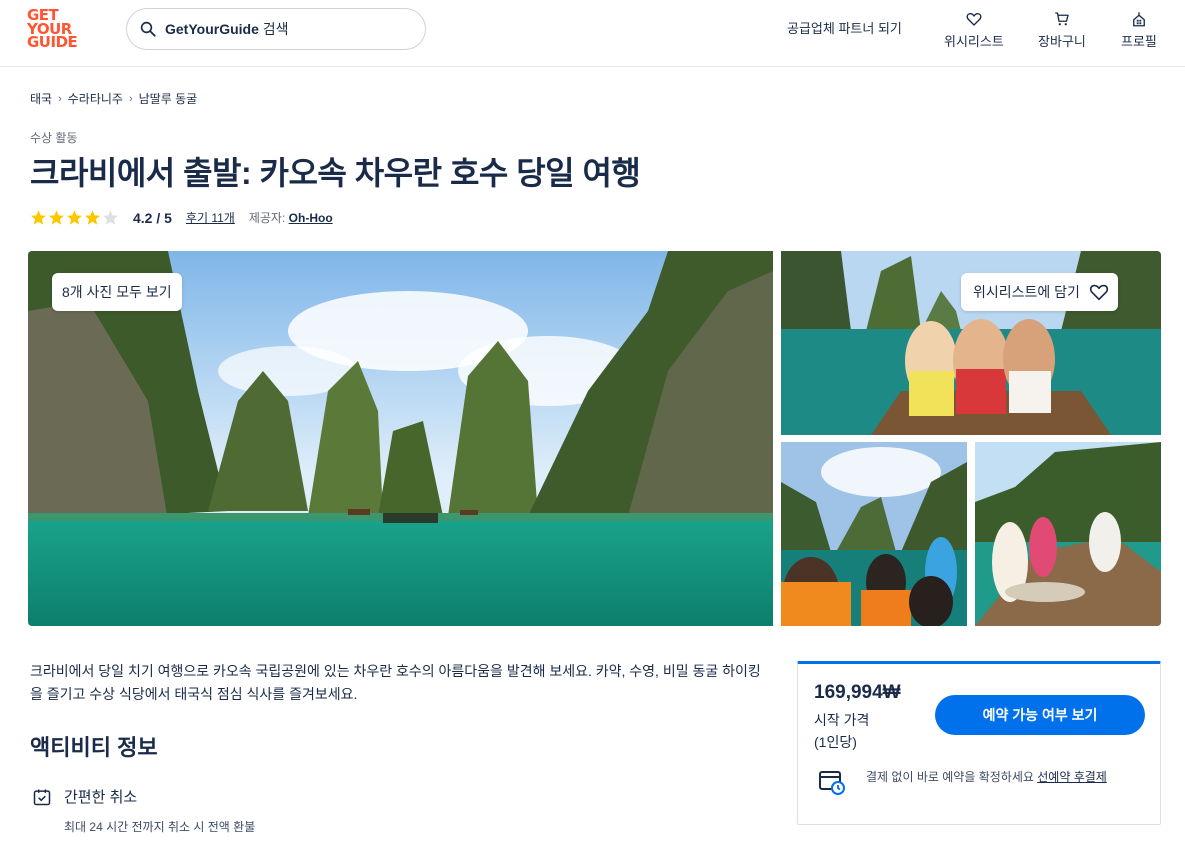  I want to click on reserve-now-note: 결제 없이 바로 예약을 확정하세요 선예약 후결제, so click(979, 782).